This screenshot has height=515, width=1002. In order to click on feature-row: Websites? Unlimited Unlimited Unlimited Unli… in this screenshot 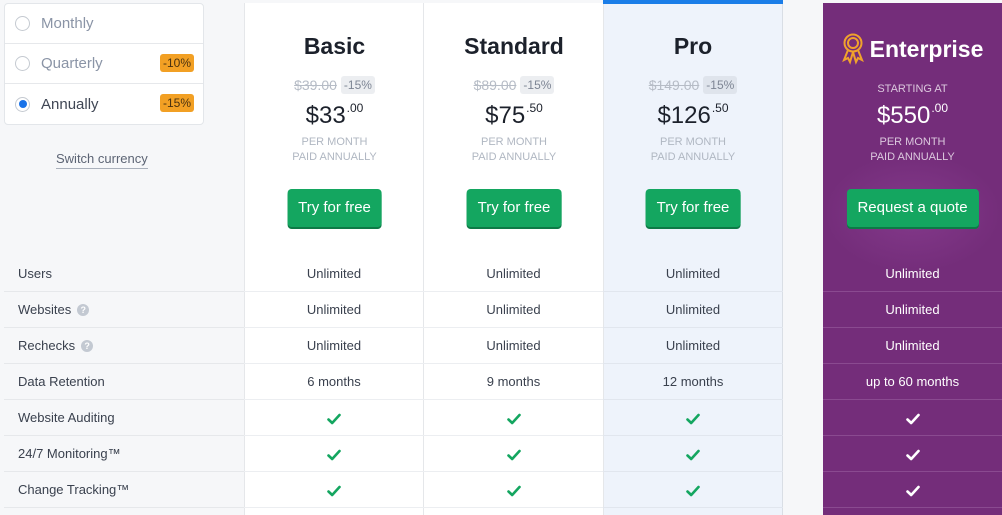, I will do `click(503, 310)`.